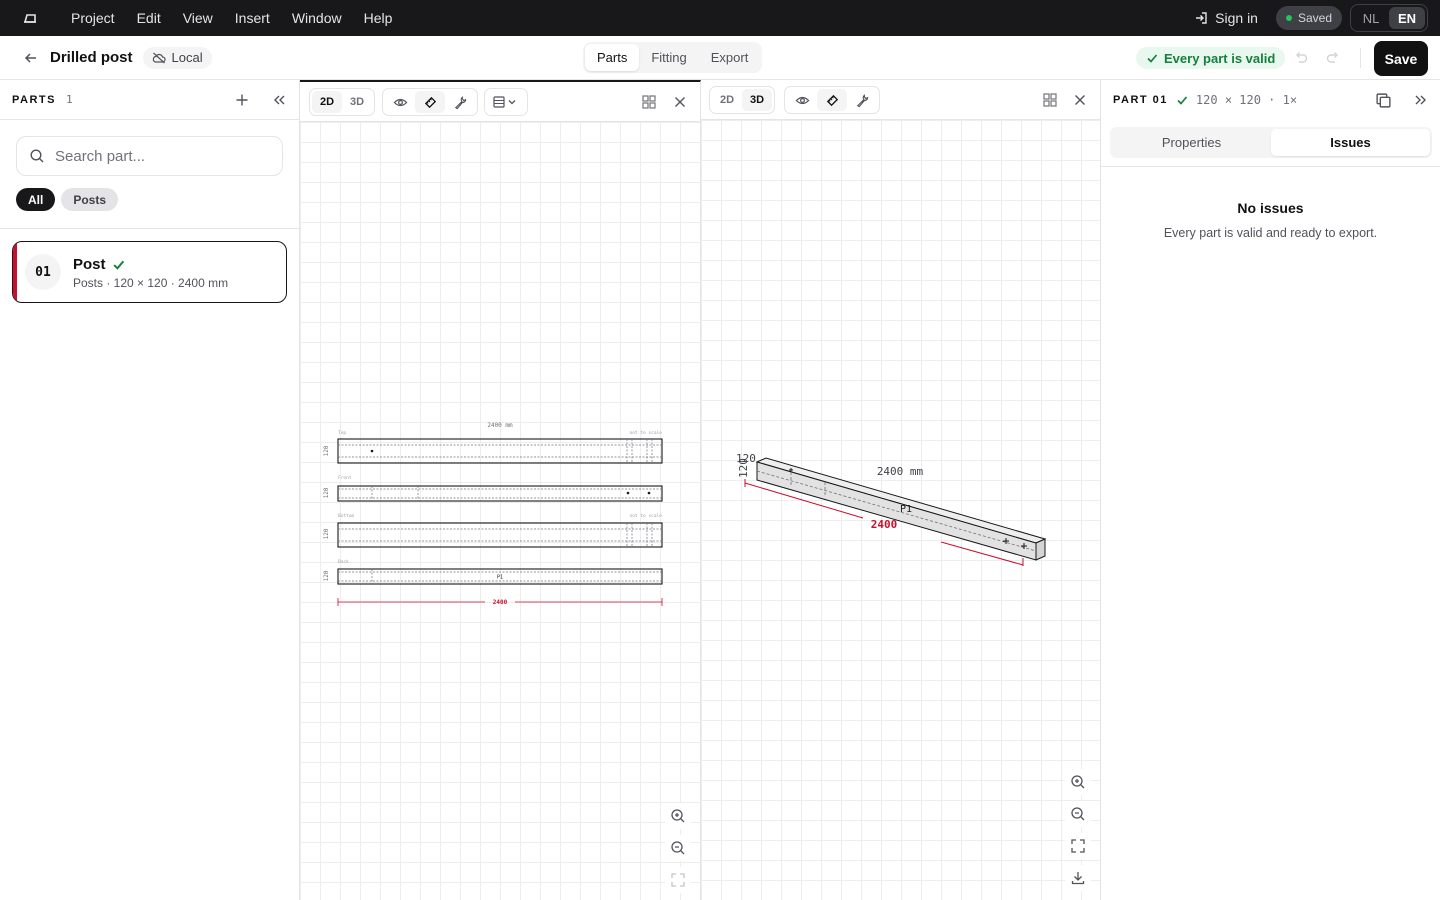 The image size is (1440, 900). I want to click on view-bottom-outline, so click(500, 535).